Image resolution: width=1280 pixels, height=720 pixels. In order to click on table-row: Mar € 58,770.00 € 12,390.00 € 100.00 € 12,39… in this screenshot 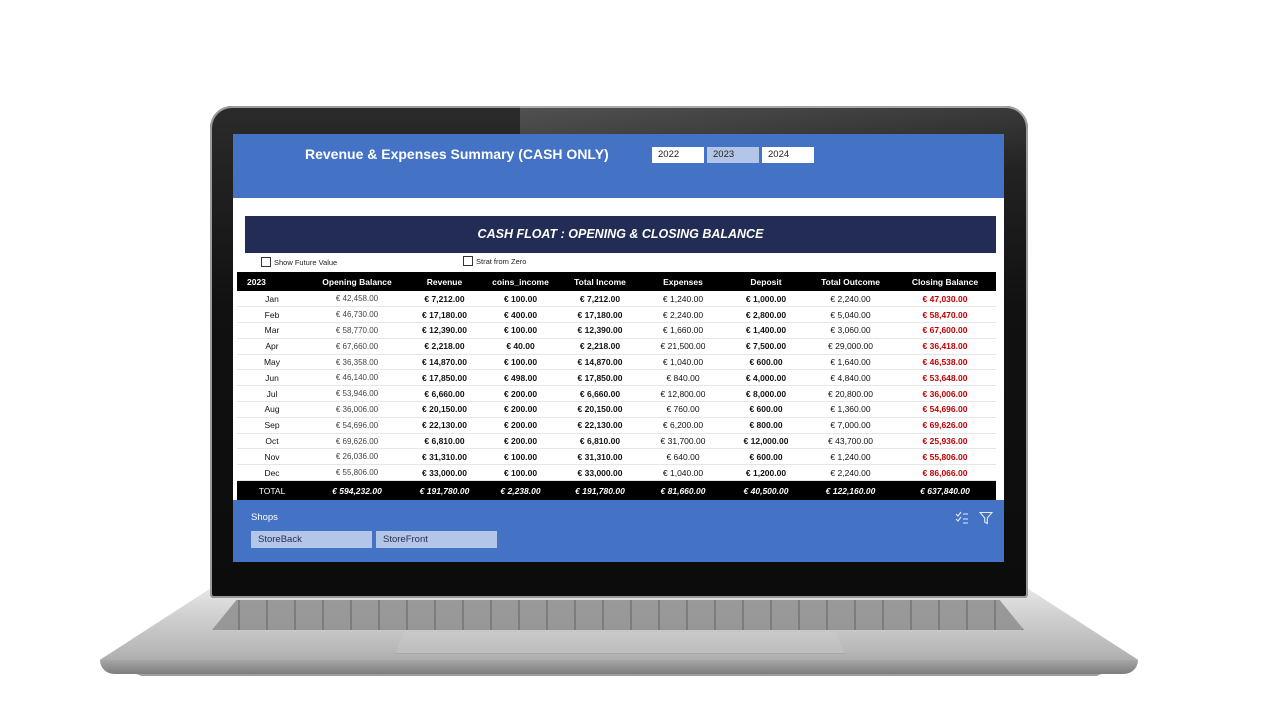, I will do `click(616, 330)`.